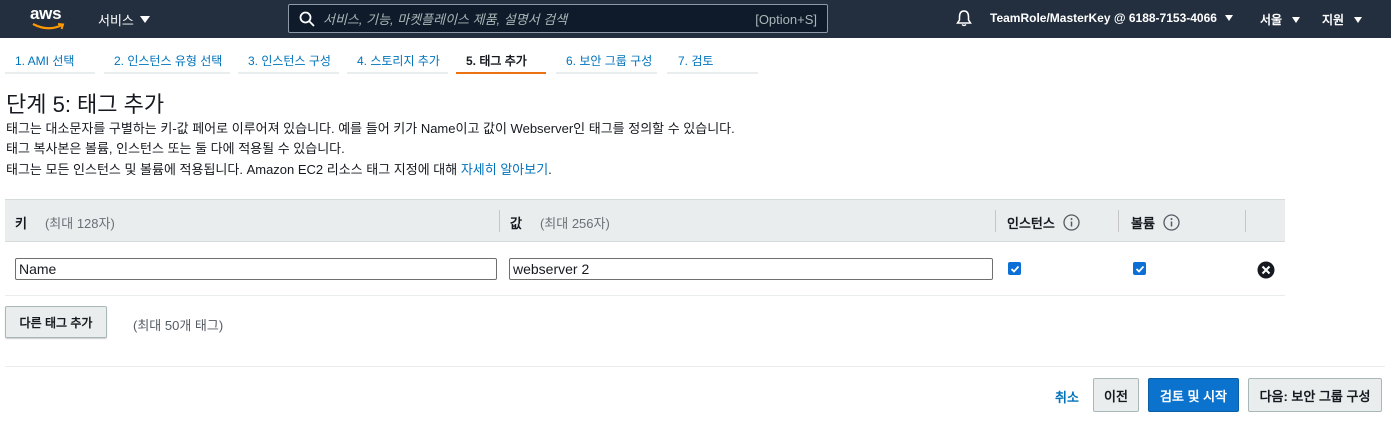 This screenshot has width=1391, height=427. What do you see at coordinates (288, 59) in the screenshot?
I see `tab-configure-instance: 3. 인스턴스 구성` at bounding box center [288, 59].